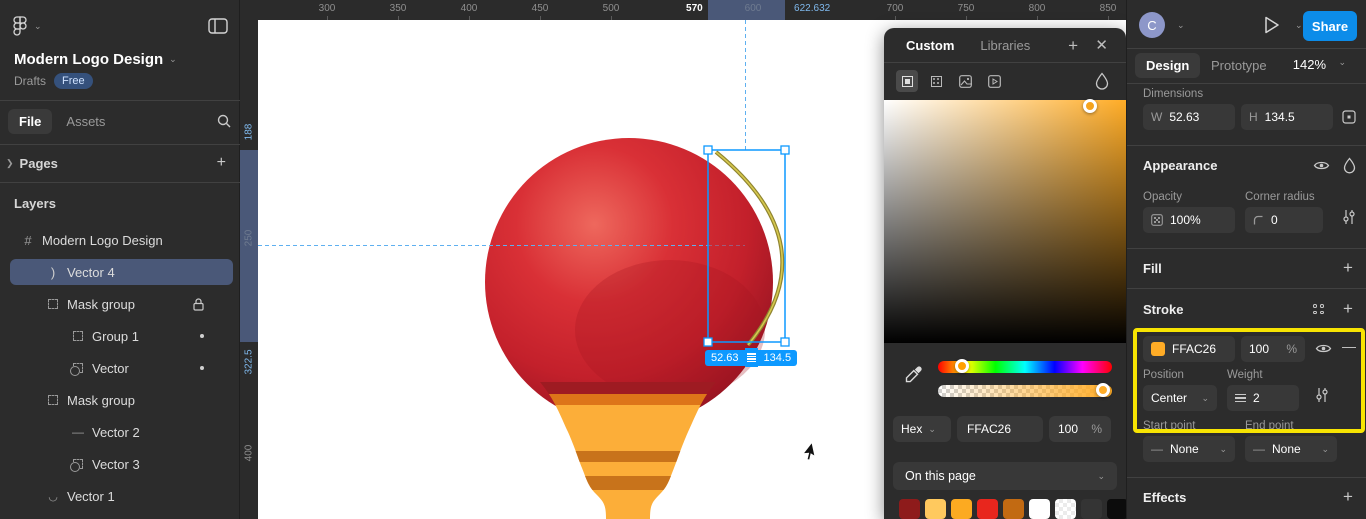  I want to click on zoom-level: 142%, so click(1309, 64).